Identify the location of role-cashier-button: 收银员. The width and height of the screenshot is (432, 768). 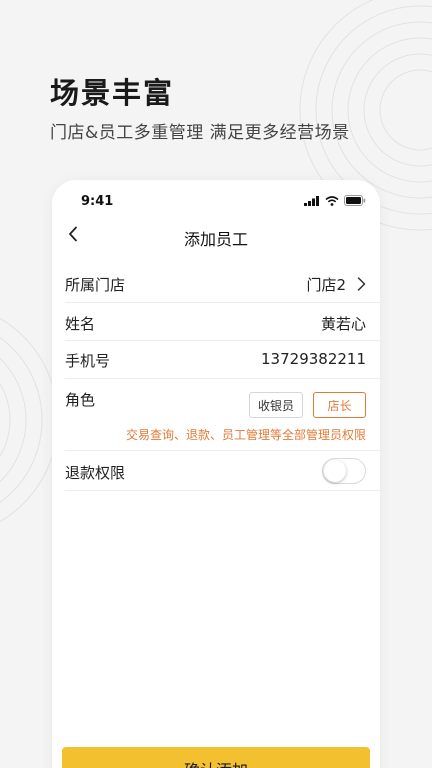
(276, 405).